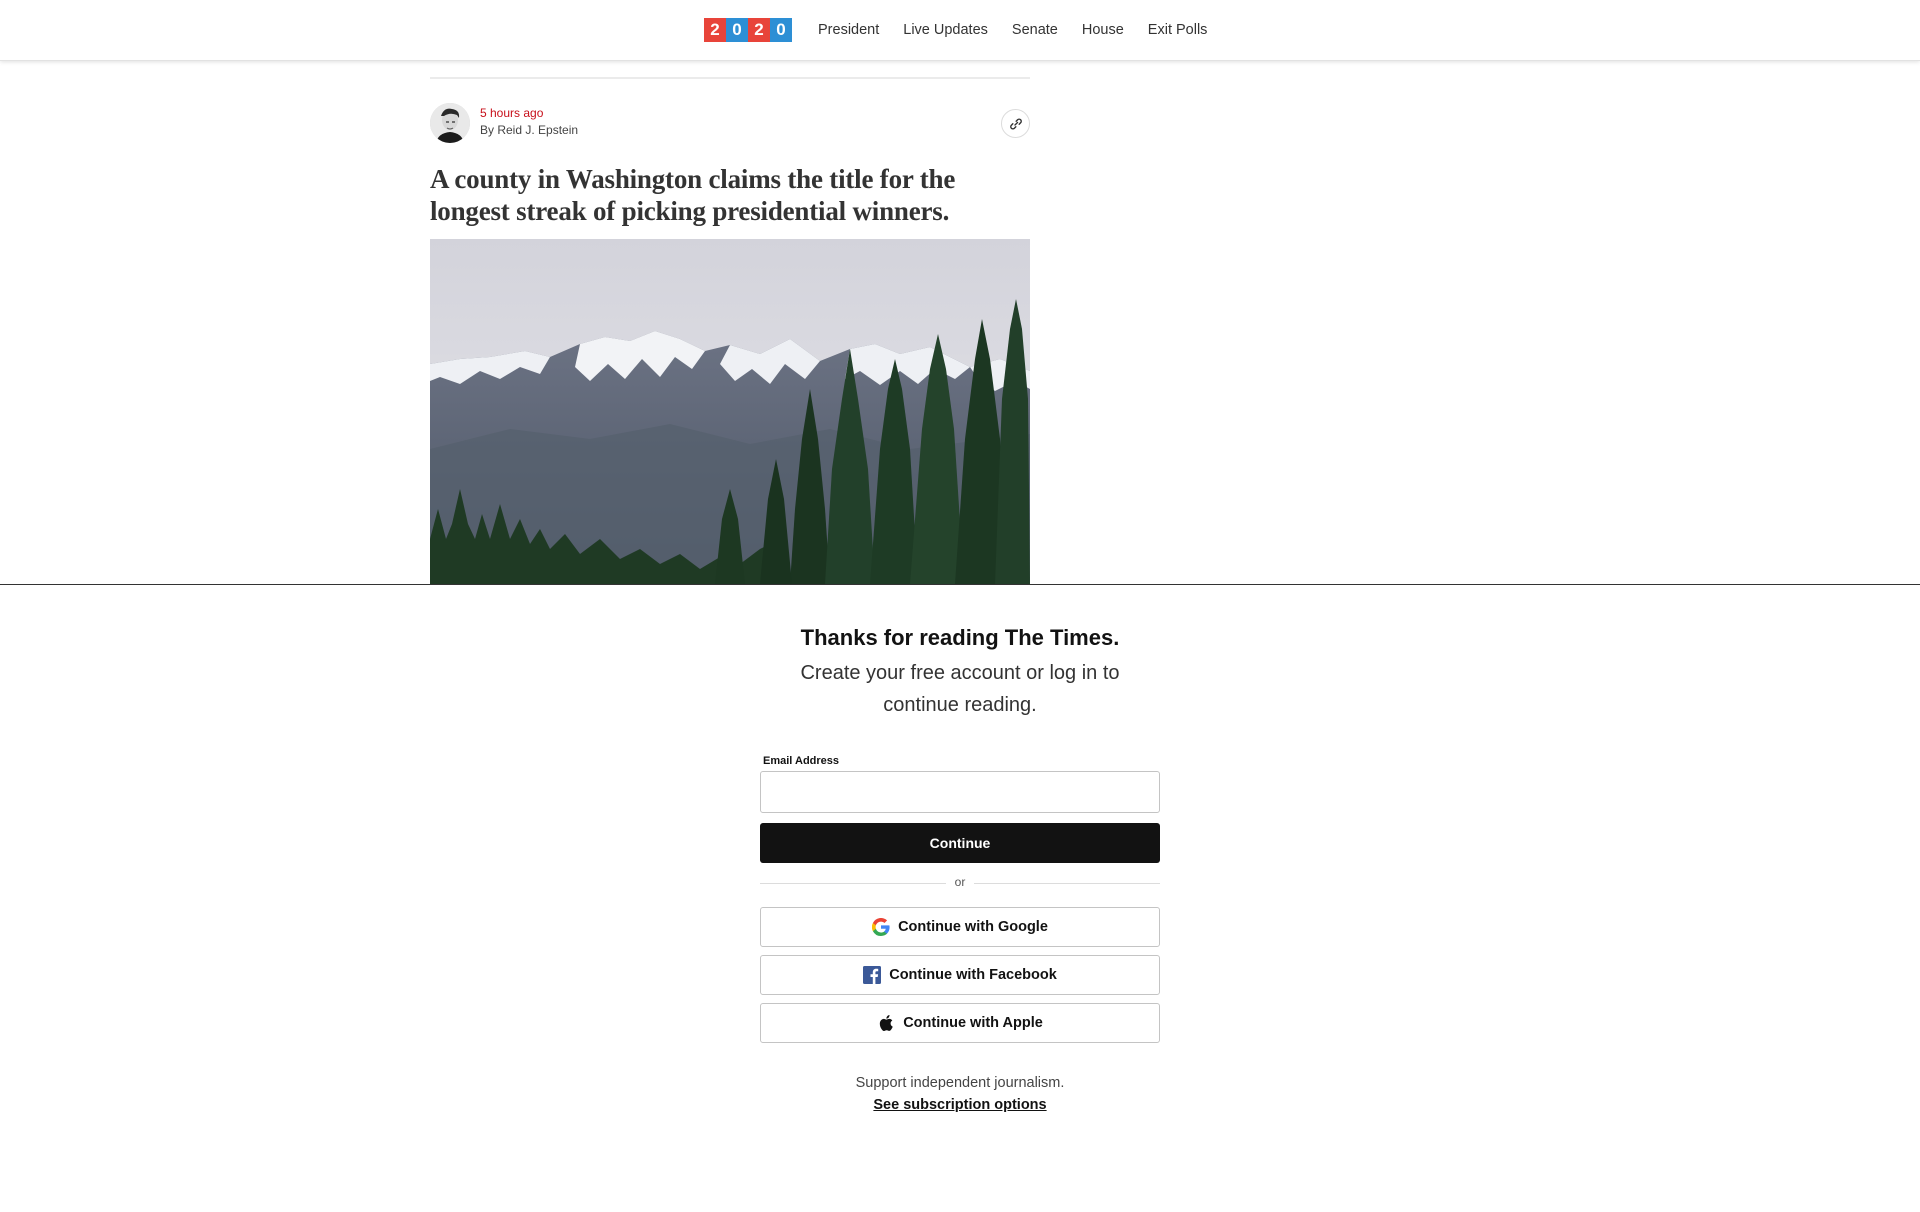  What do you see at coordinates (960, 792) in the screenshot?
I see `email-input` at bounding box center [960, 792].